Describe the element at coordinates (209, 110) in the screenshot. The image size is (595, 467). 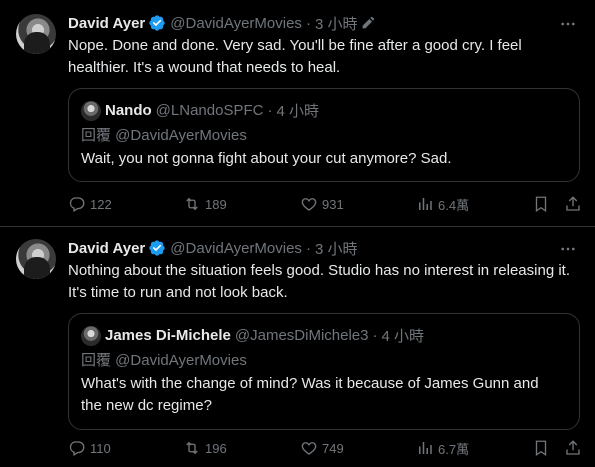
I see `quote-author-handle: @LNandoSPFC` at that location.